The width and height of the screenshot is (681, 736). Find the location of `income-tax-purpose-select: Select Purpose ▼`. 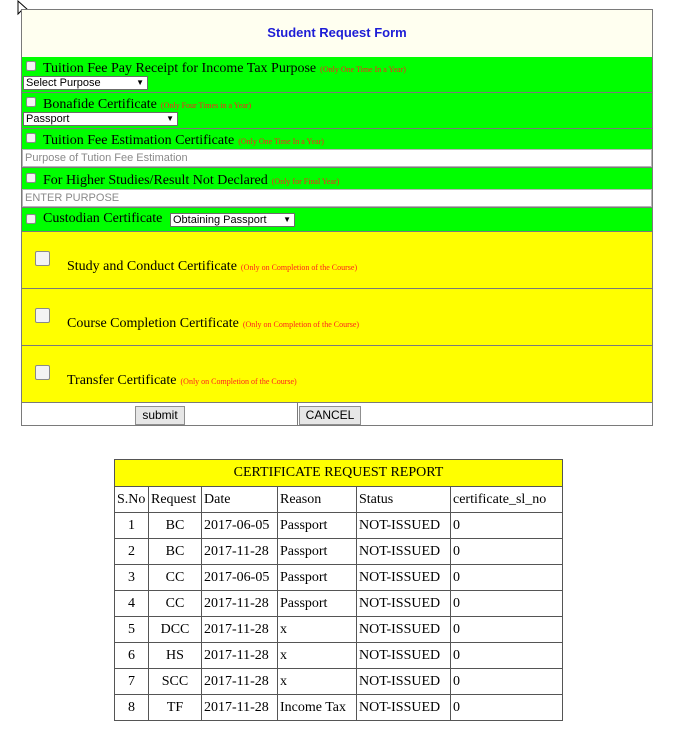

income-tax-purpose-select: Select Purpose ▼ is located at coordinates (85, 83).